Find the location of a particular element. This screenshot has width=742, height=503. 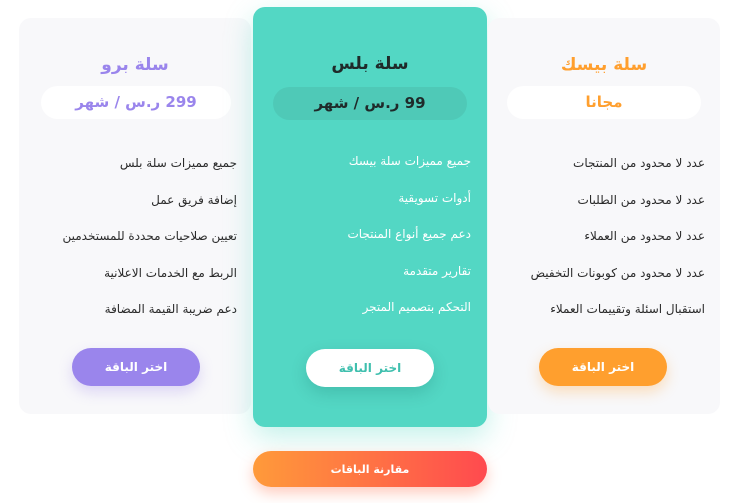

feature-item: استقبال اسئلة وتقييمات العملاء is located at coordinates (627, 309).